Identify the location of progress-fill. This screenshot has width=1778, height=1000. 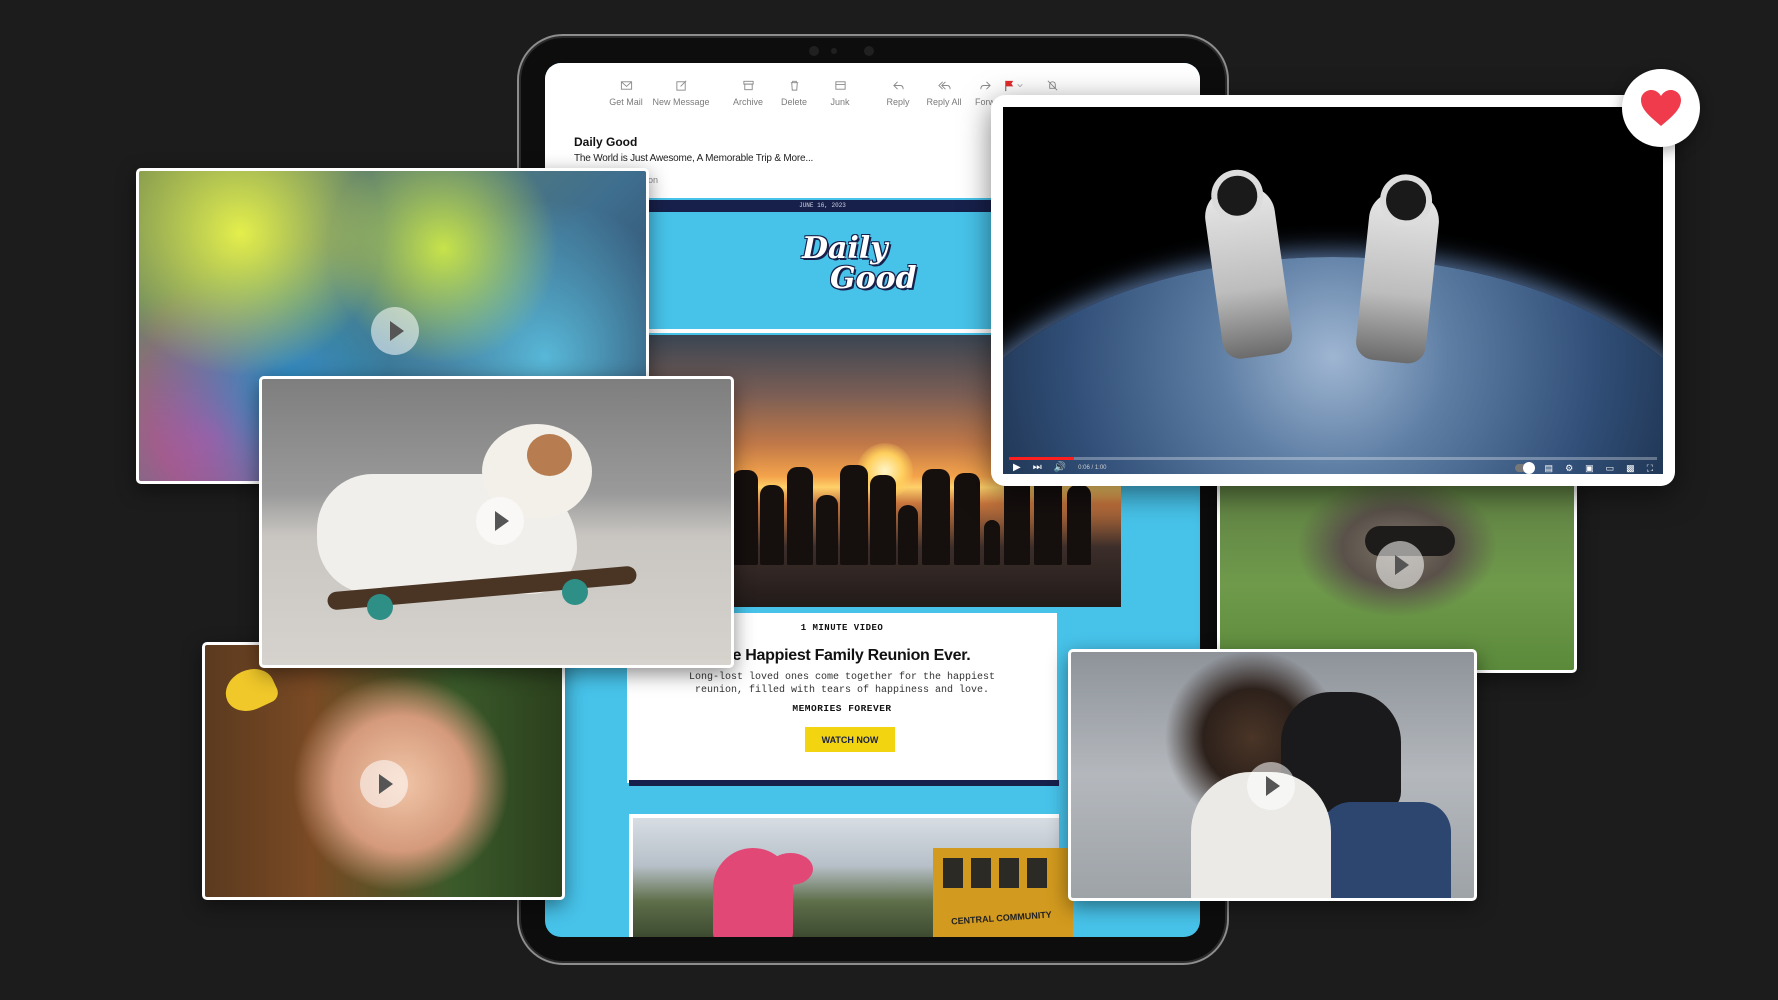
(1041, 458).